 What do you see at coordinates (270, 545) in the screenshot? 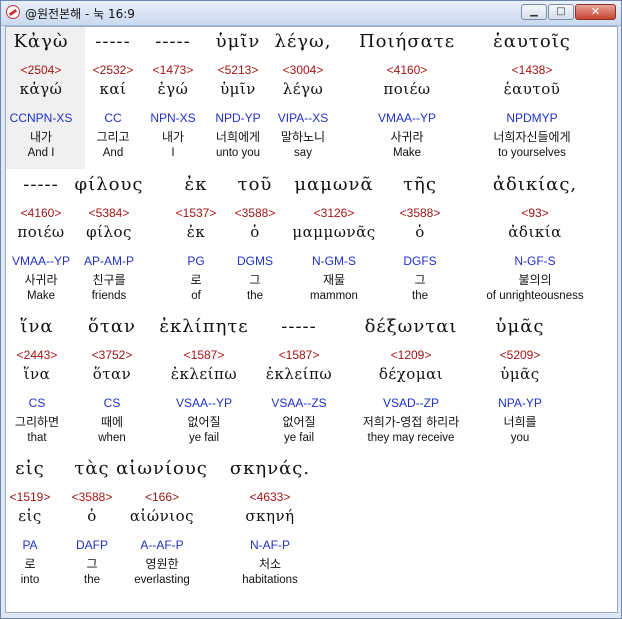
I see `word-parsing-code: N-AF-P` at bounding box center [270, 545].